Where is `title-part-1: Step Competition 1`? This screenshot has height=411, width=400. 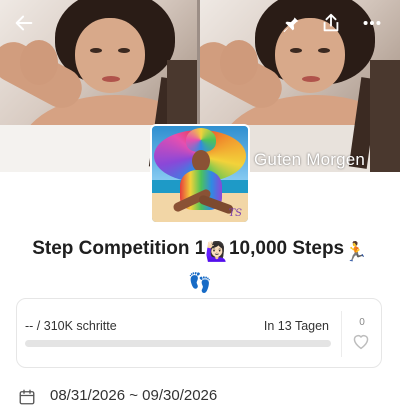 title-part-1: Step Competition 1 is located at coordinates (119, 248).